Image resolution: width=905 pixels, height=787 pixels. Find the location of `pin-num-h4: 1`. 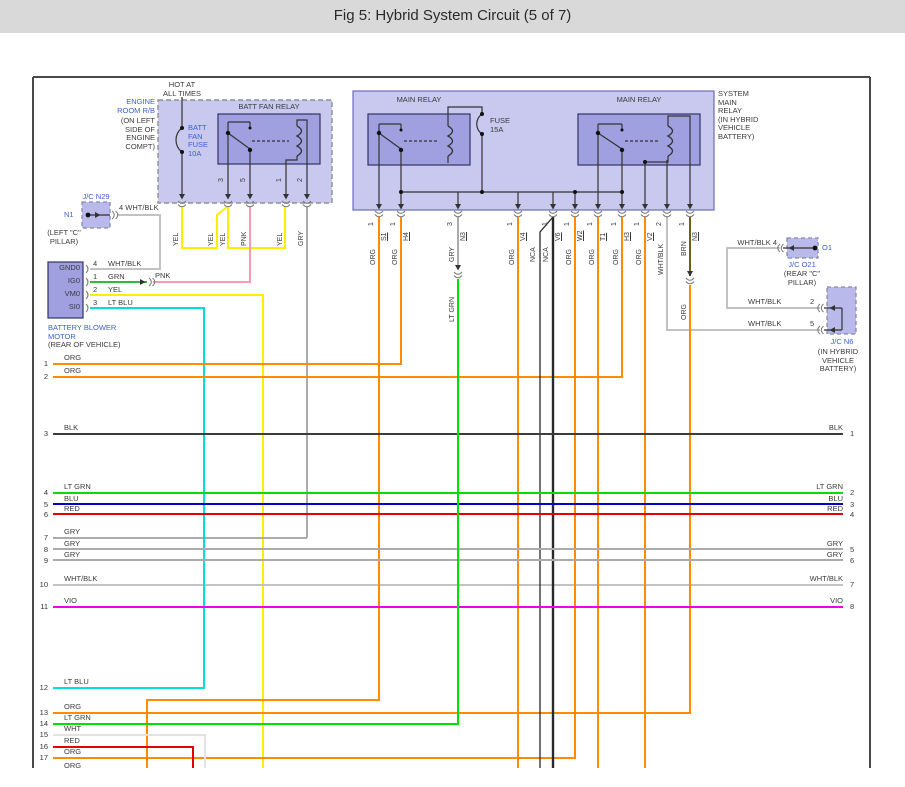

pin-num-h4: 1 is located at coordinates (393, 224).